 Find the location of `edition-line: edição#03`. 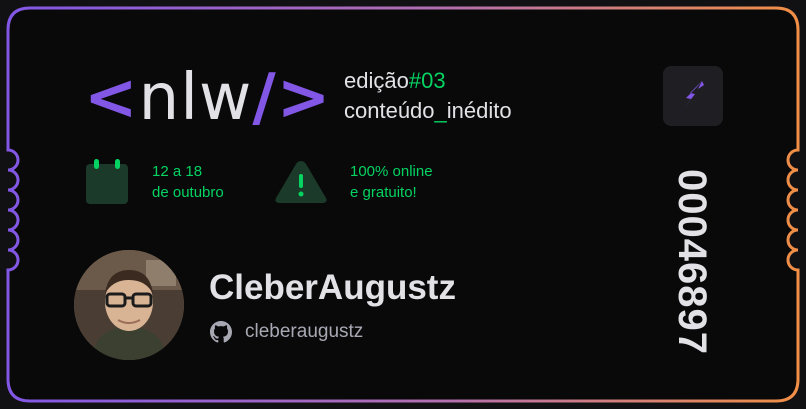

edition-line: edição#03 is located at coordinates (428, 81).